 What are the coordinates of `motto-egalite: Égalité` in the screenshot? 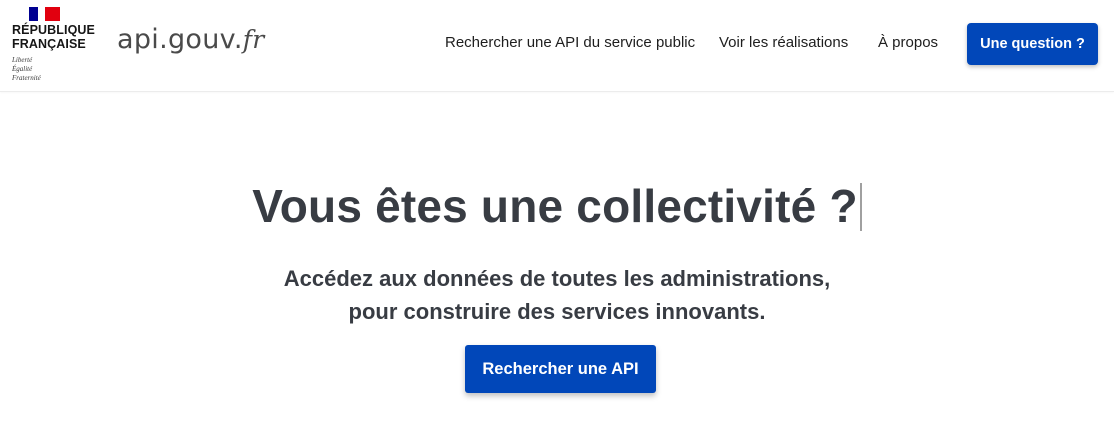 It's located at (22, 69).